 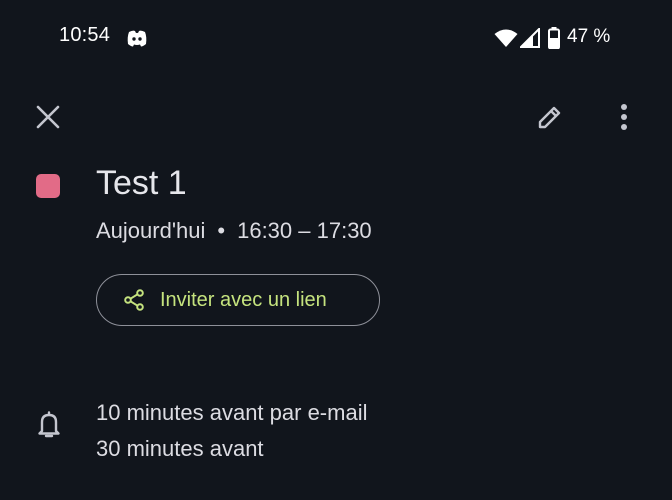 What do you see at coordinates (554, 38) in the screenshot?
I see `battery-icon` at bounding box center [554, 38].